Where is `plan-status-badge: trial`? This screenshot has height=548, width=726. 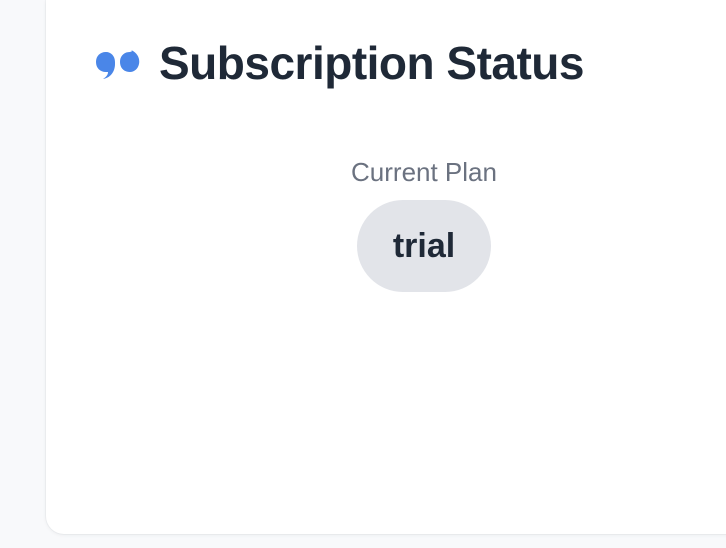 plan-status-badge: trial is located at coordinates (424, 246).